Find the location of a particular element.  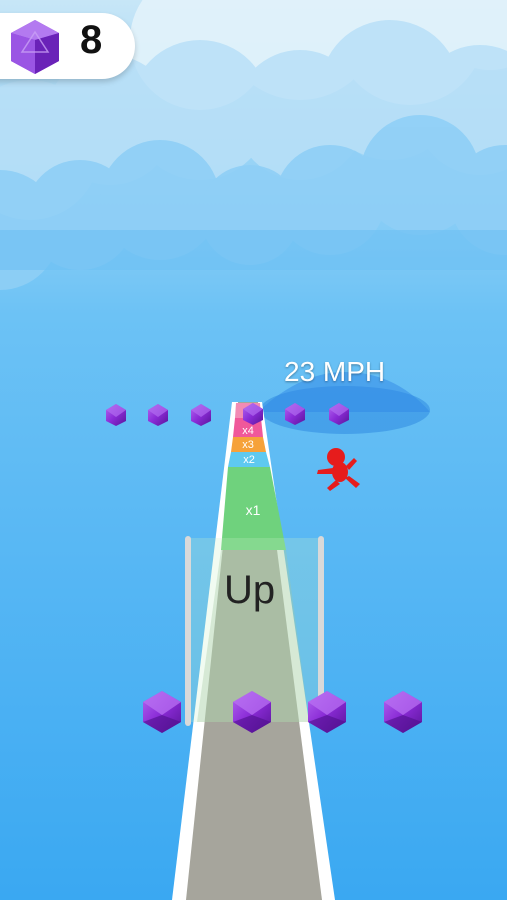

multiplier-x3: x3 is located at coordinates (248, 445).